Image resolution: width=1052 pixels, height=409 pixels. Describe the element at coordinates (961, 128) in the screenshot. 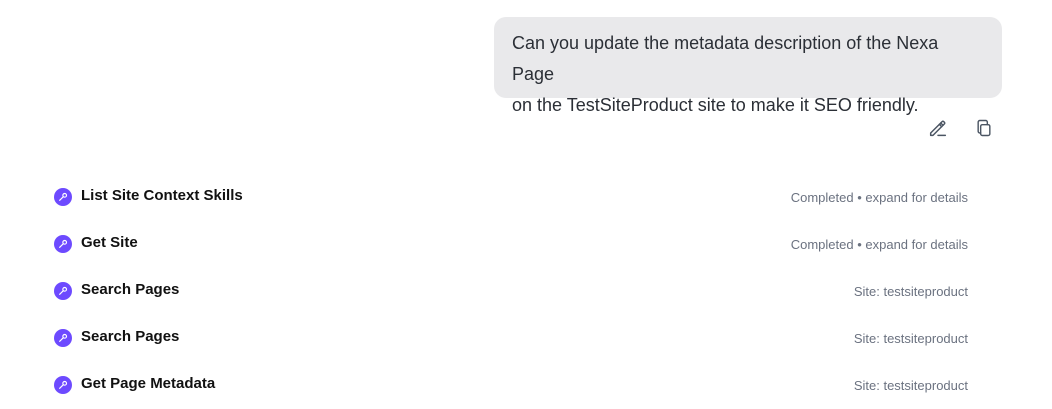

I see `message-actions` at that location.